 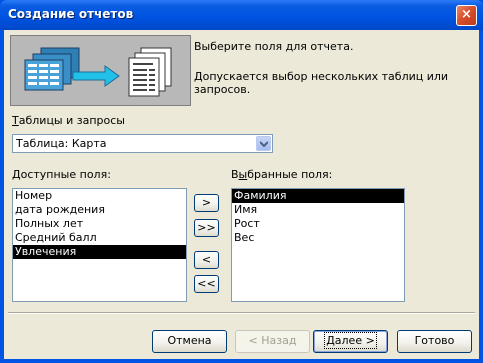 What do you see at coordinates (318, 196) in the screenshot?
I see `list-item: Фамилия` at bounding box center [318, 196].